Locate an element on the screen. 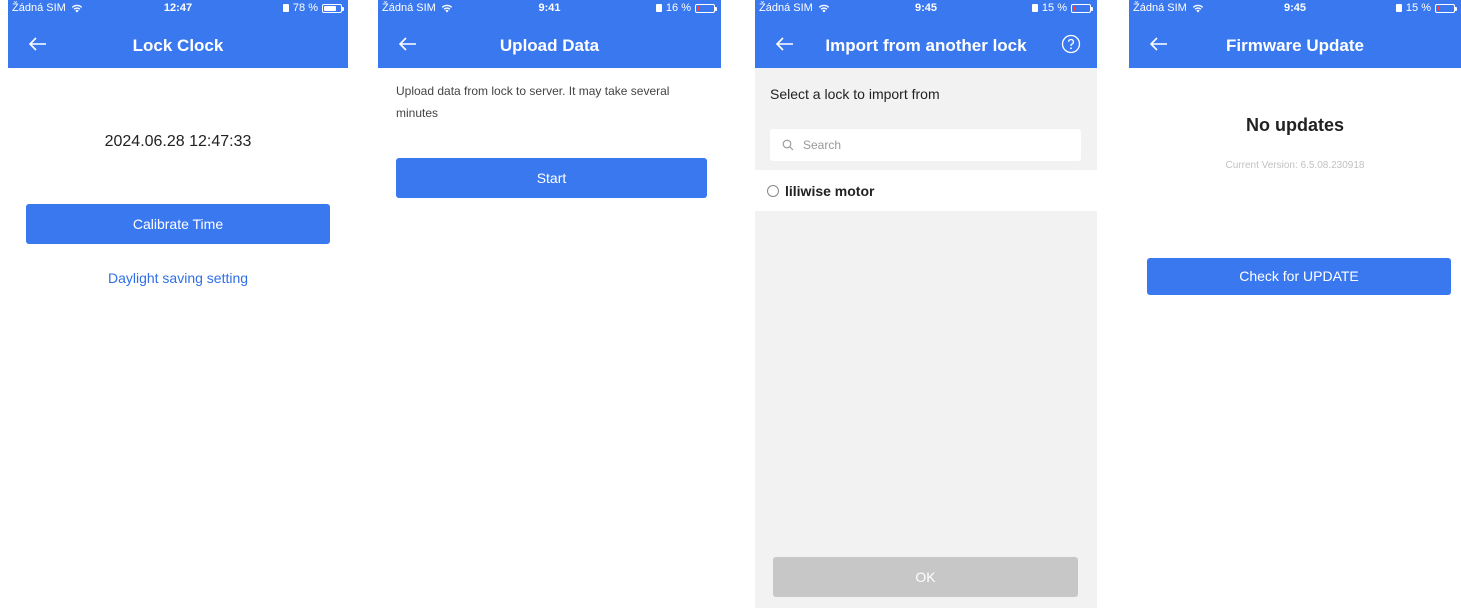 This screenshot has height=608, width=1461. battery-percent: 16 % is located at coordinates (678, 8).